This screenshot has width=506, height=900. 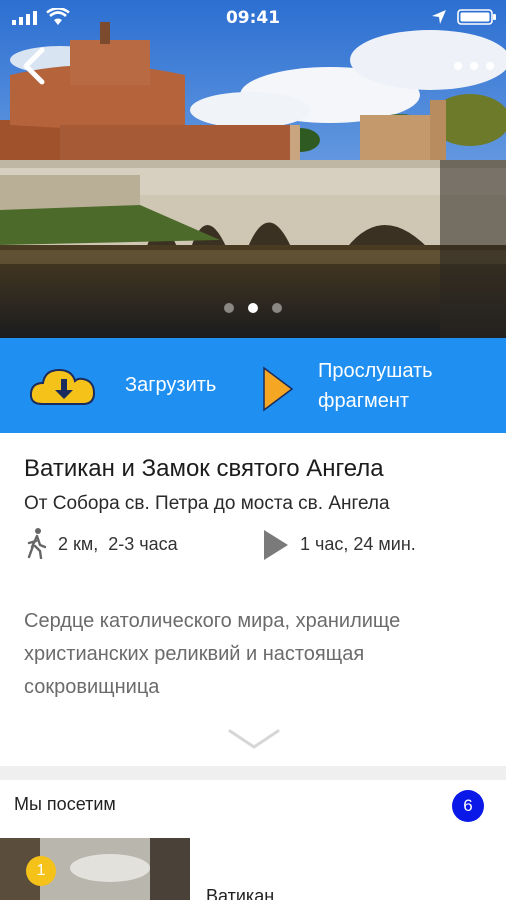 I want to click on expand-description-button, so click(x=254, y=740).